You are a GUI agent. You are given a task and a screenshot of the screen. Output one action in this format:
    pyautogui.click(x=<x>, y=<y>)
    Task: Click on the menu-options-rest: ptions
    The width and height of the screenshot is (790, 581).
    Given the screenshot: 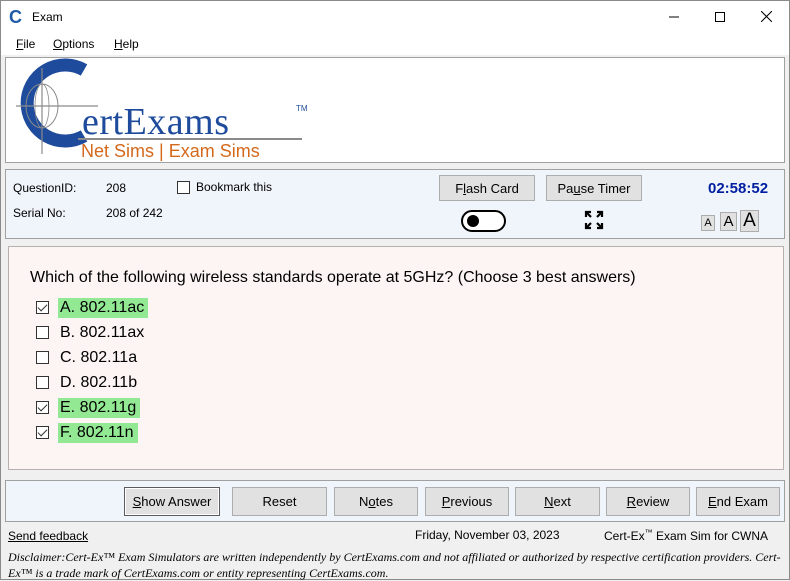 What is the action you would take?
    pyautogui.click(x=78, y=44)
    